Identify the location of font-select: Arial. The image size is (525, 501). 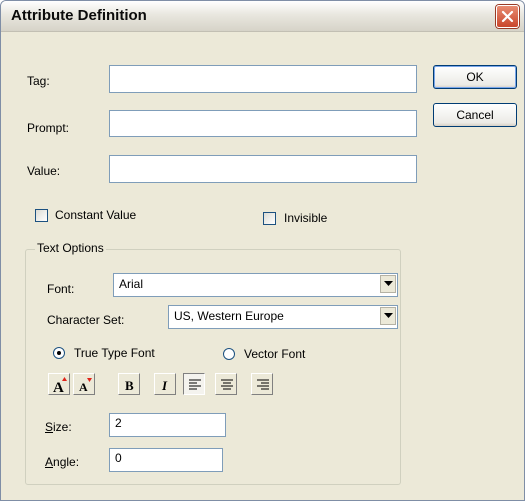
(255, 285).